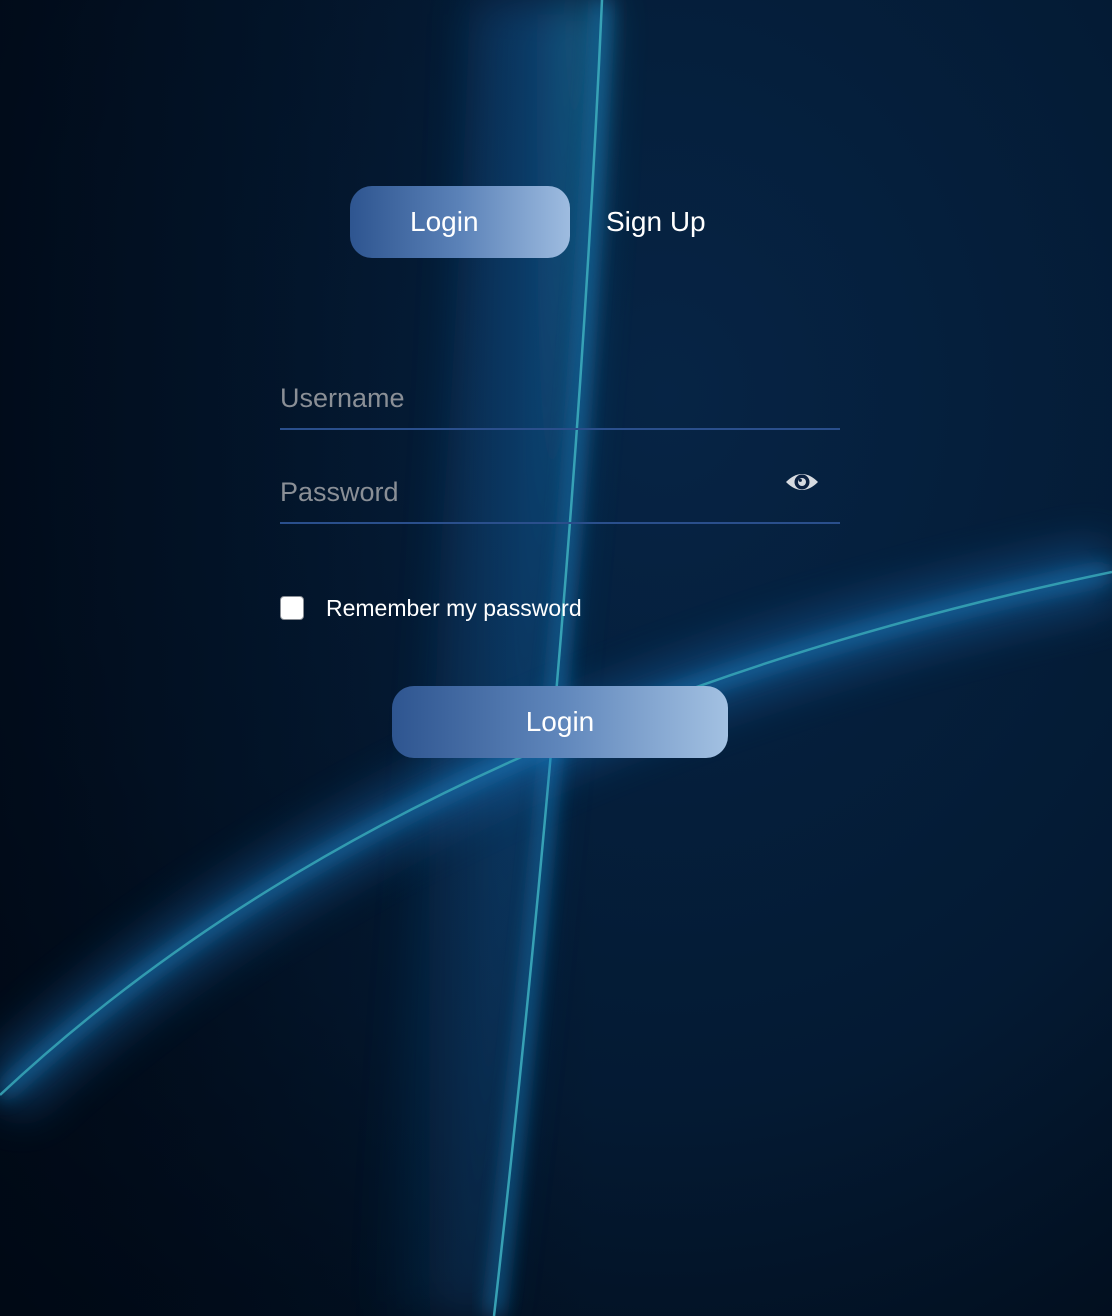  I want to click on auth-tabs: Login Sign Up, so click(528, 222).